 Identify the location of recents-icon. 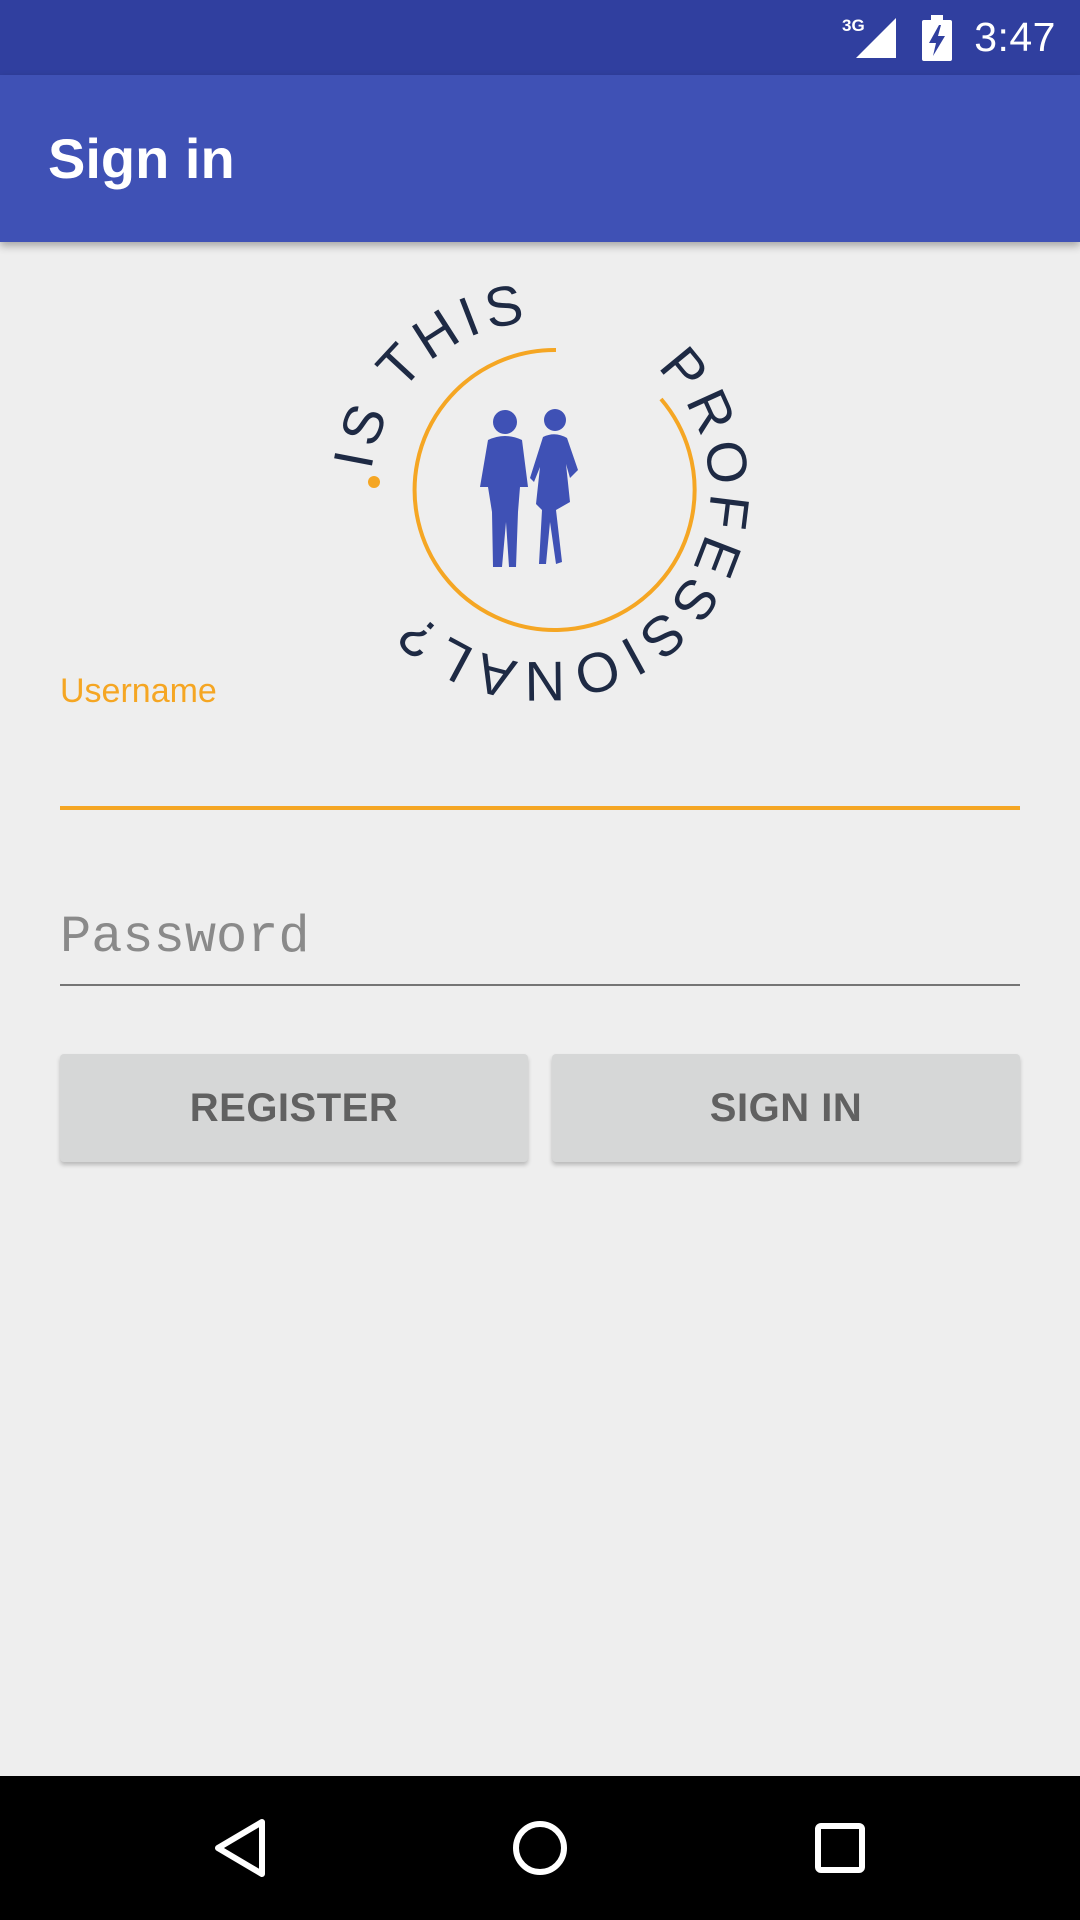
(840, 1848).